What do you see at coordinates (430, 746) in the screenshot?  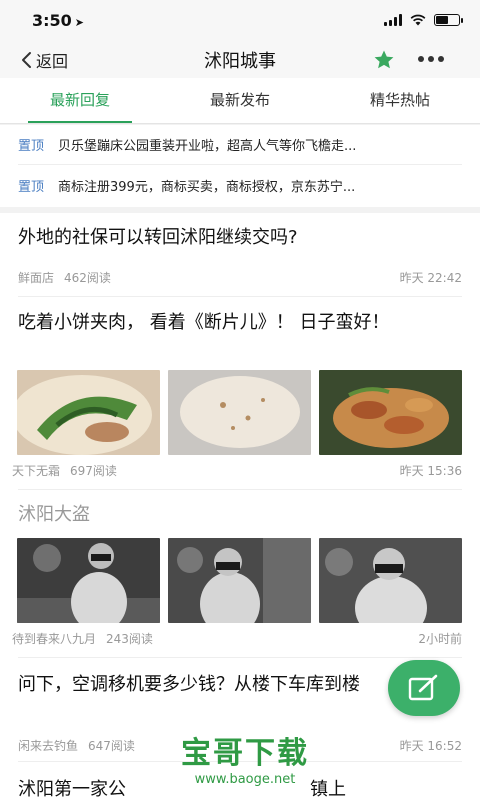 I see `post-time: 昨天 16:52` at bounding box center [430, 746].